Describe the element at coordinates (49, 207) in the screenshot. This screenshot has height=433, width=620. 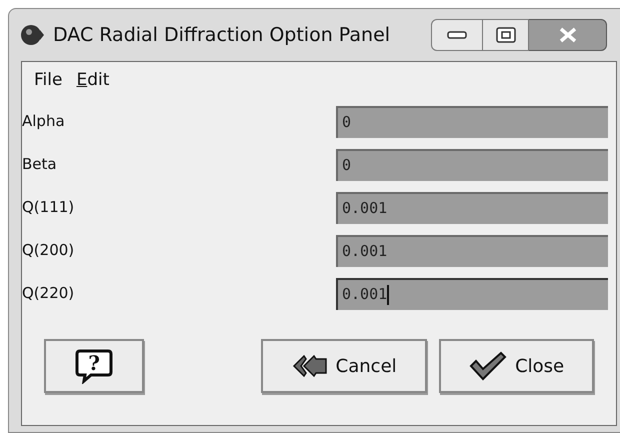
I see `field-label: Q(111)` at that location.